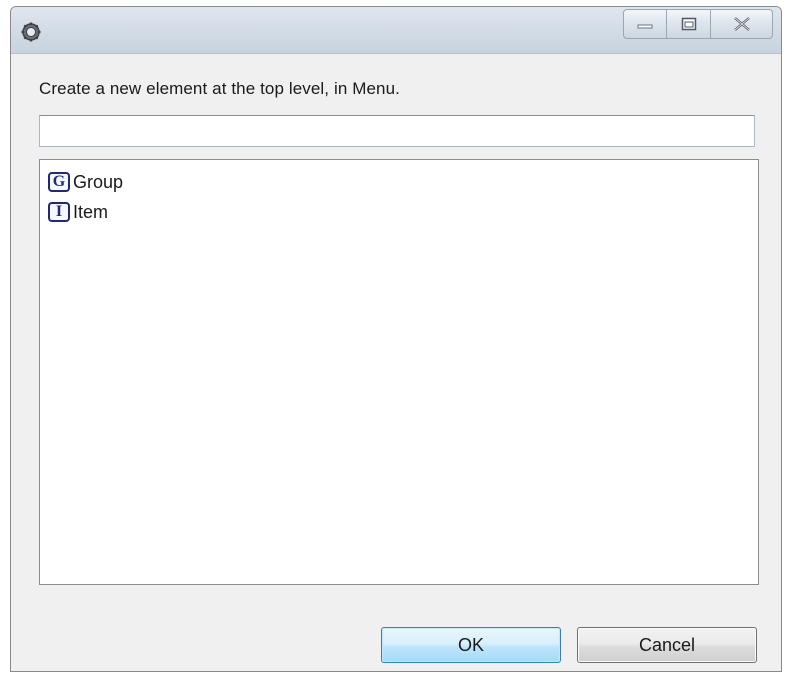 Image resolution: width=788 pixels, height=678 pixels. I want to click on window-controls, so click(698, 24).